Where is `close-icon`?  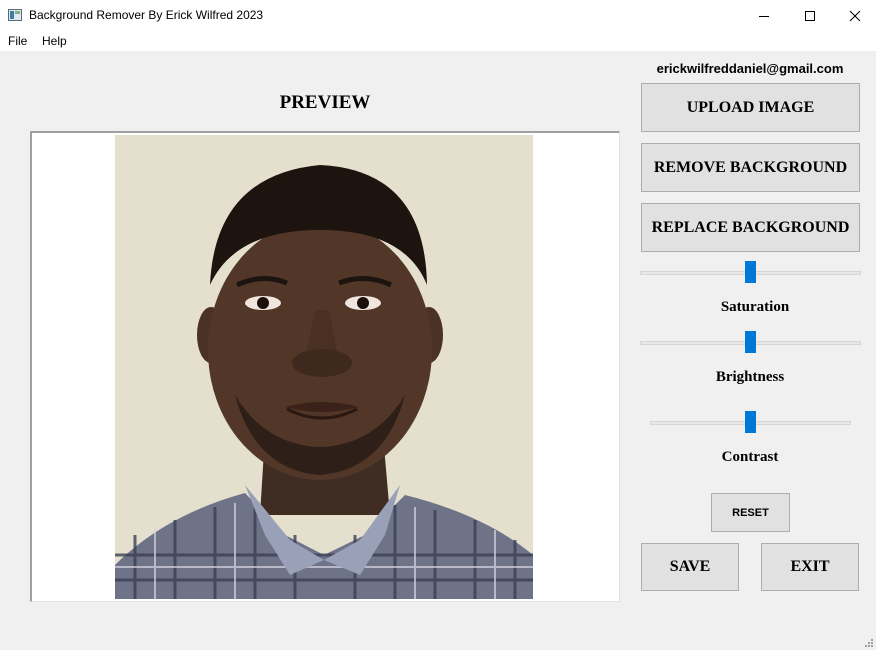
close-icon is located at coordinates (855, 15).